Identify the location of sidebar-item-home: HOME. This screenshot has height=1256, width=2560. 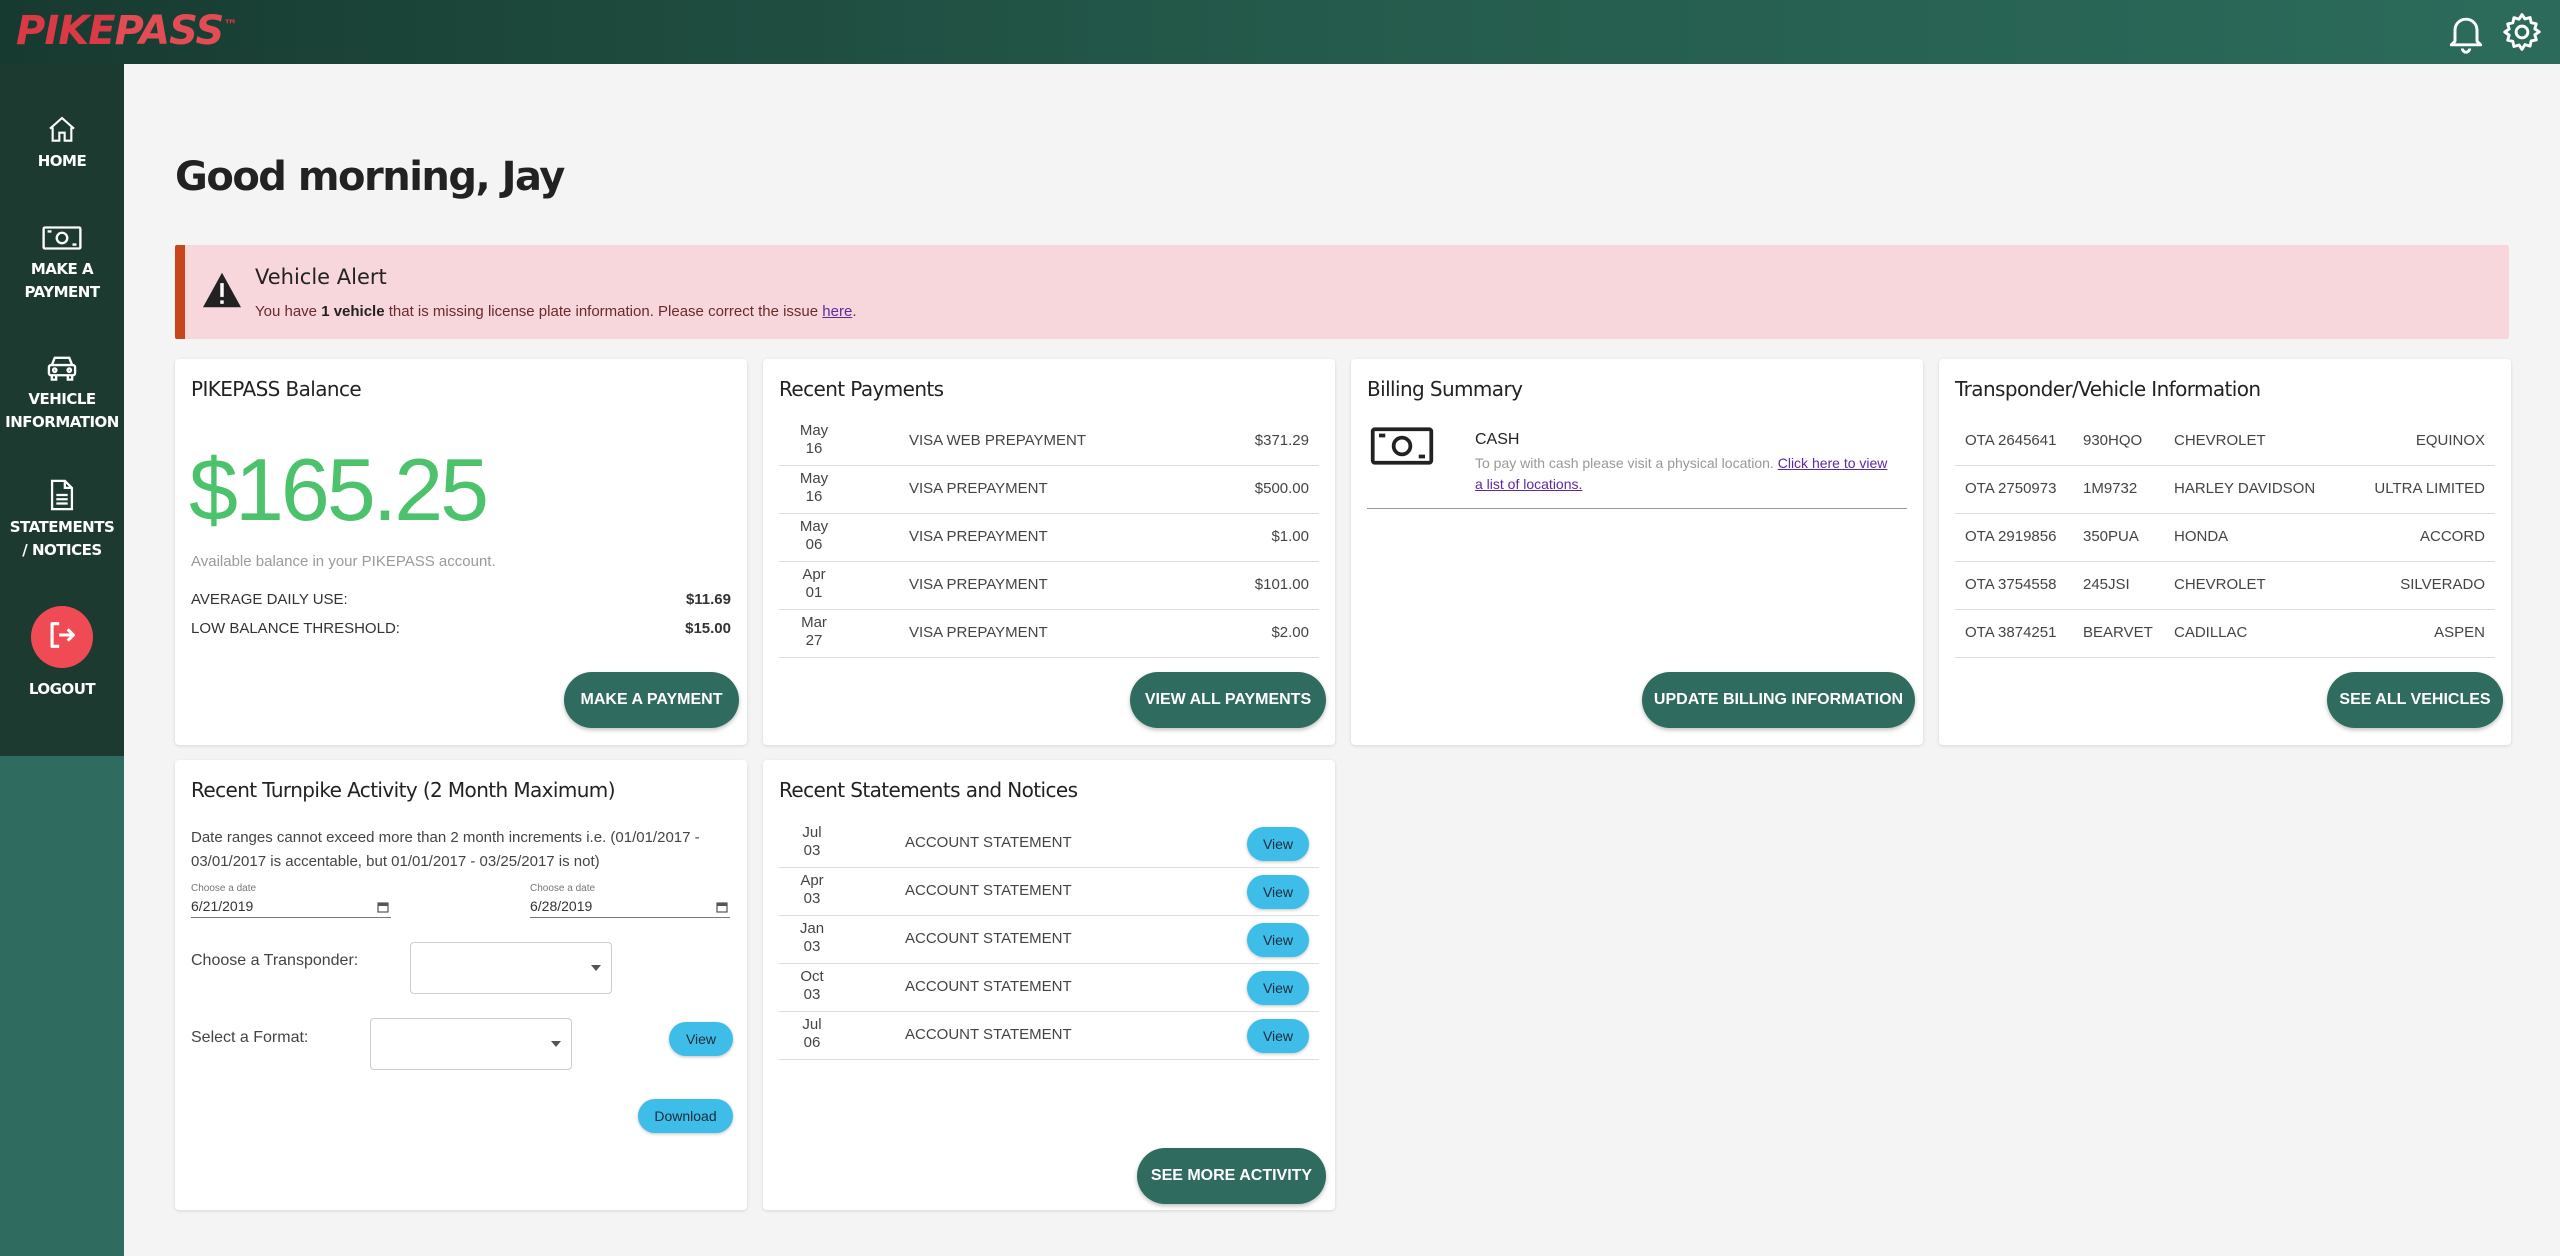
(62, 143).